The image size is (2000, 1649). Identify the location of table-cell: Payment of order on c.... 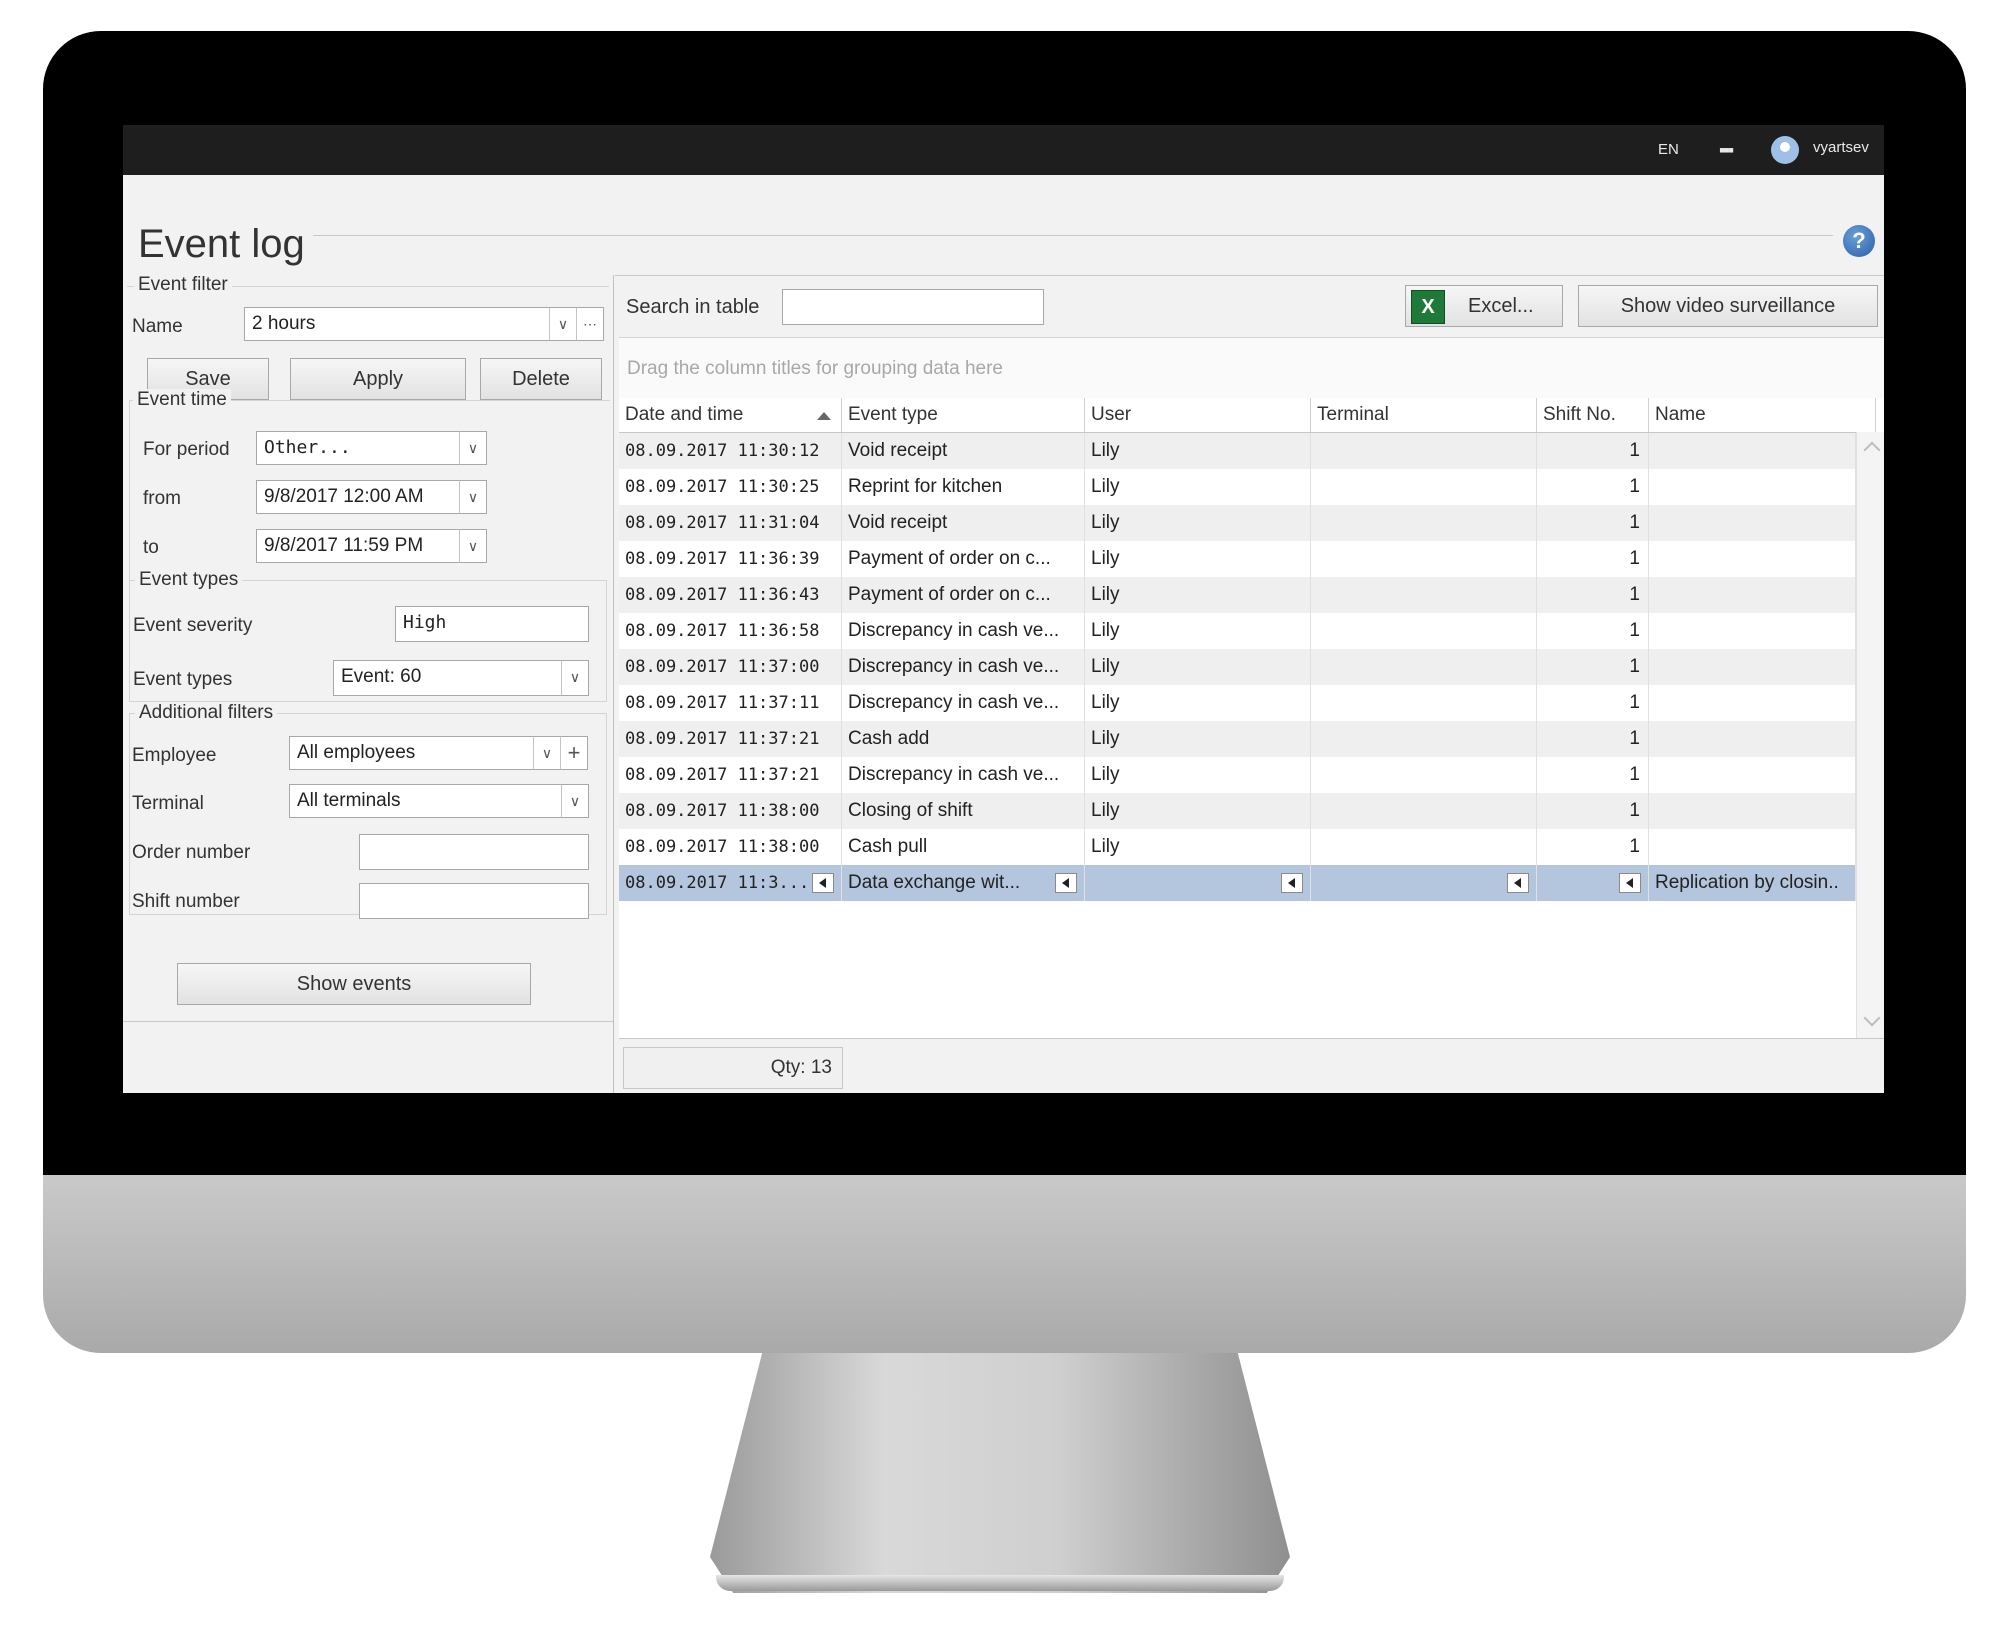
(963, 595).